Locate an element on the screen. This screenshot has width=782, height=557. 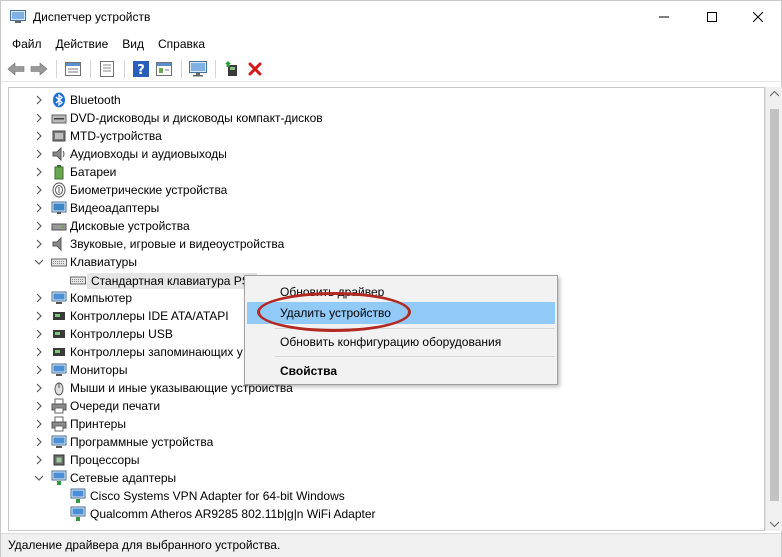
minimize-button is located at coordinates (664, 17).